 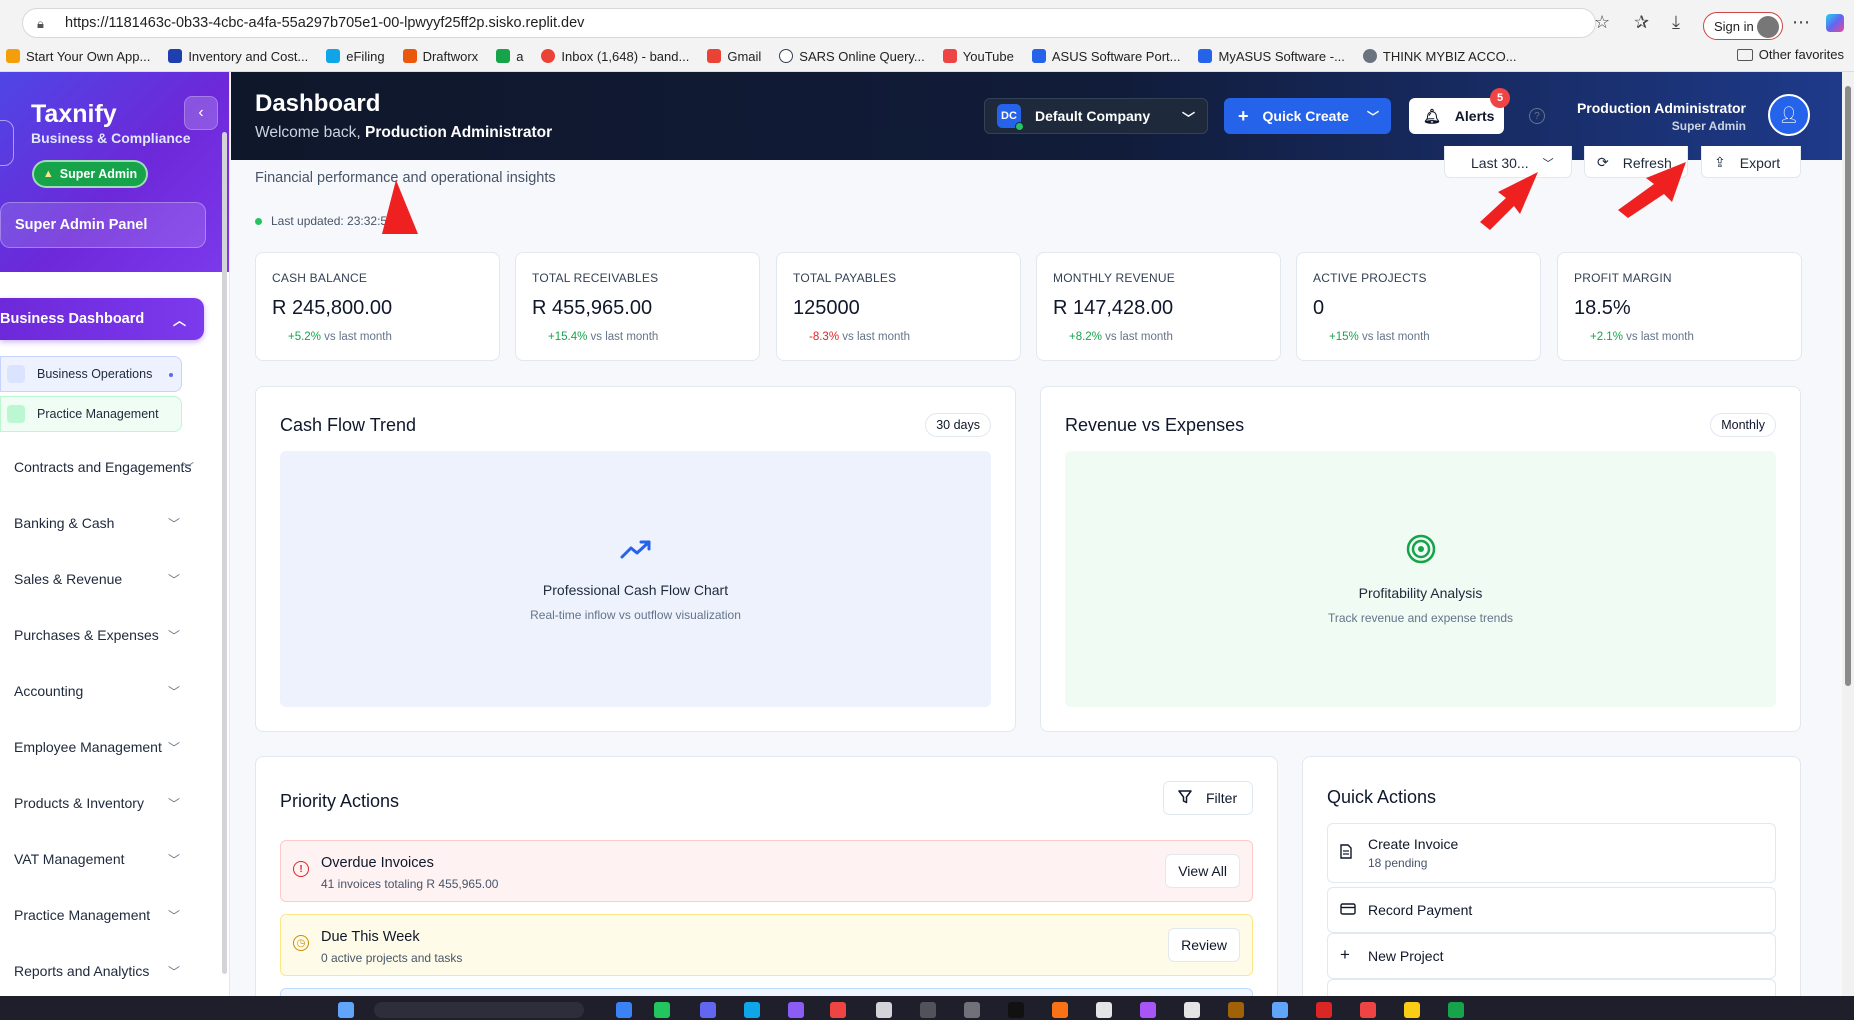 I want to click on record-payment-action: Record Payment, so click(x=1551, y=910).